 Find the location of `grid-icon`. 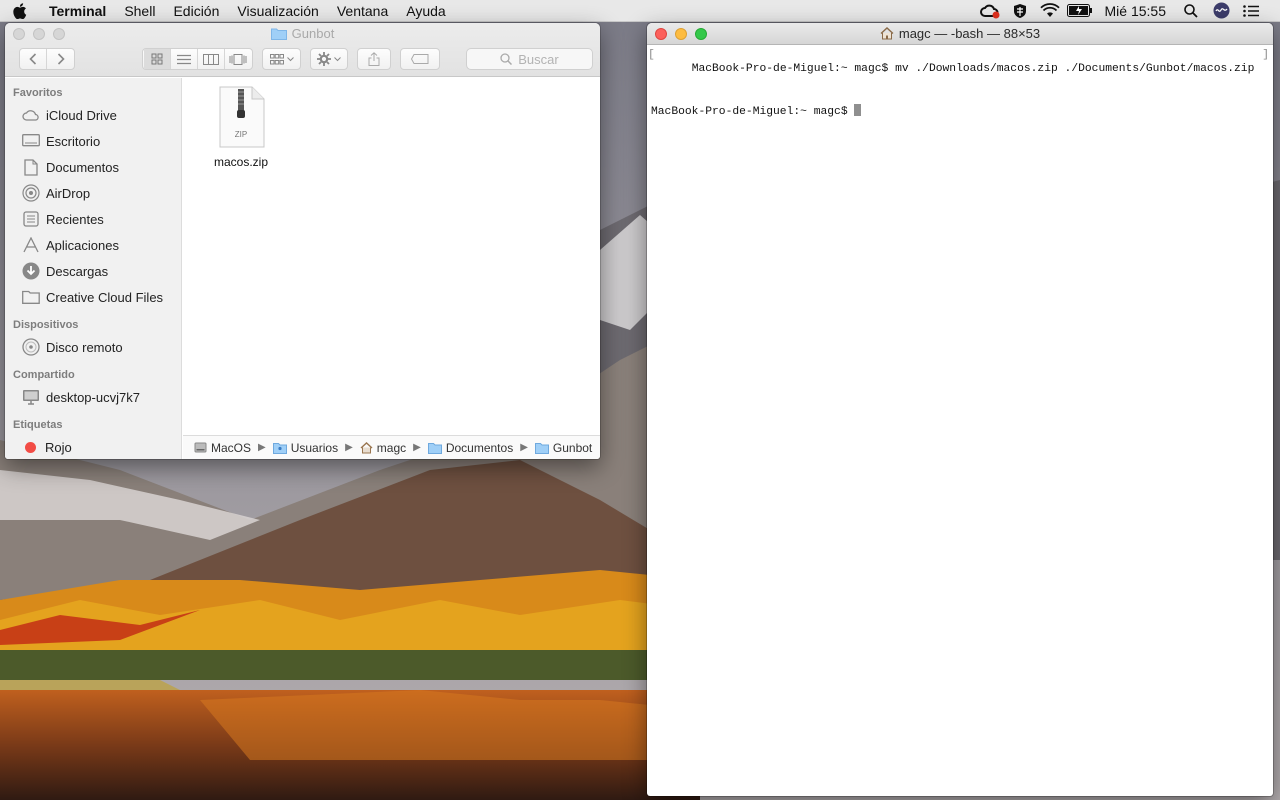

grid-icon is located at coordinates (156, 59).